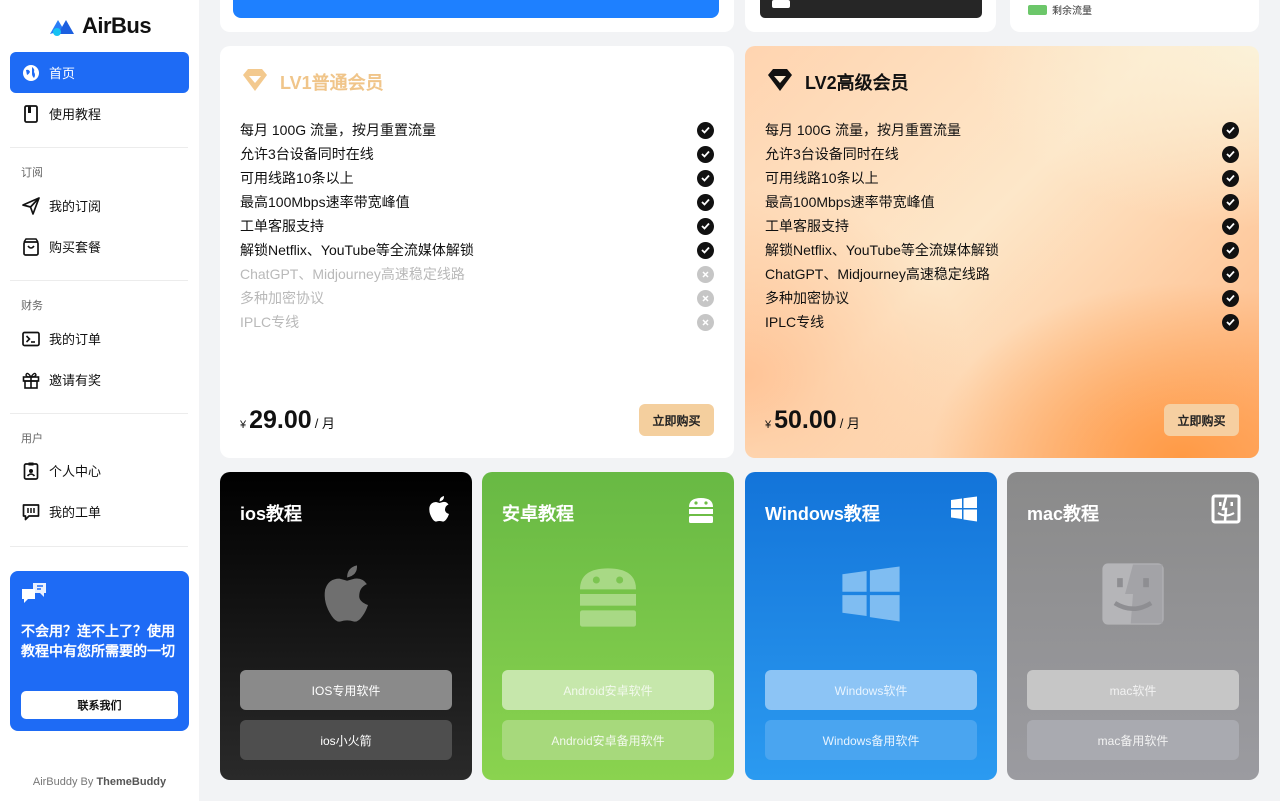  Describe the element at coordinates (332, 83) in the screenshot. I see `plan-title: LV1普通会员` at that location.